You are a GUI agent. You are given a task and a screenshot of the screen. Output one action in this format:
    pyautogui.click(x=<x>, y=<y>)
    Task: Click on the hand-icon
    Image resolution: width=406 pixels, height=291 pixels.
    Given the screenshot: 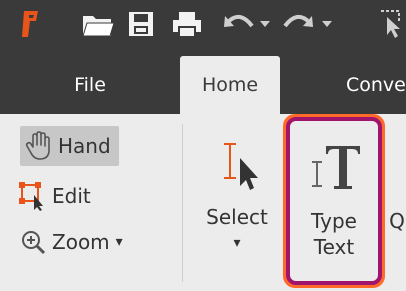 What is the action you would take?
    pyautogui.click(x=39, y=146)
    